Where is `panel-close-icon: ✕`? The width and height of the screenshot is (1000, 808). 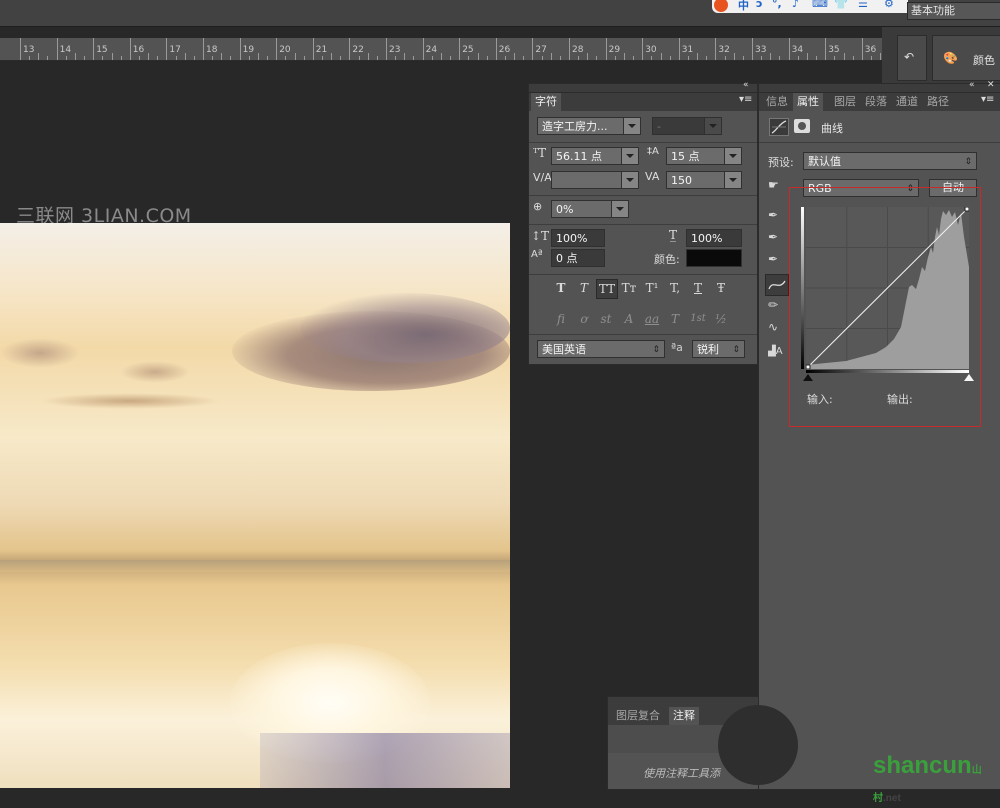
panel-close-icon: ✕ is located at coordinates (991, 85).